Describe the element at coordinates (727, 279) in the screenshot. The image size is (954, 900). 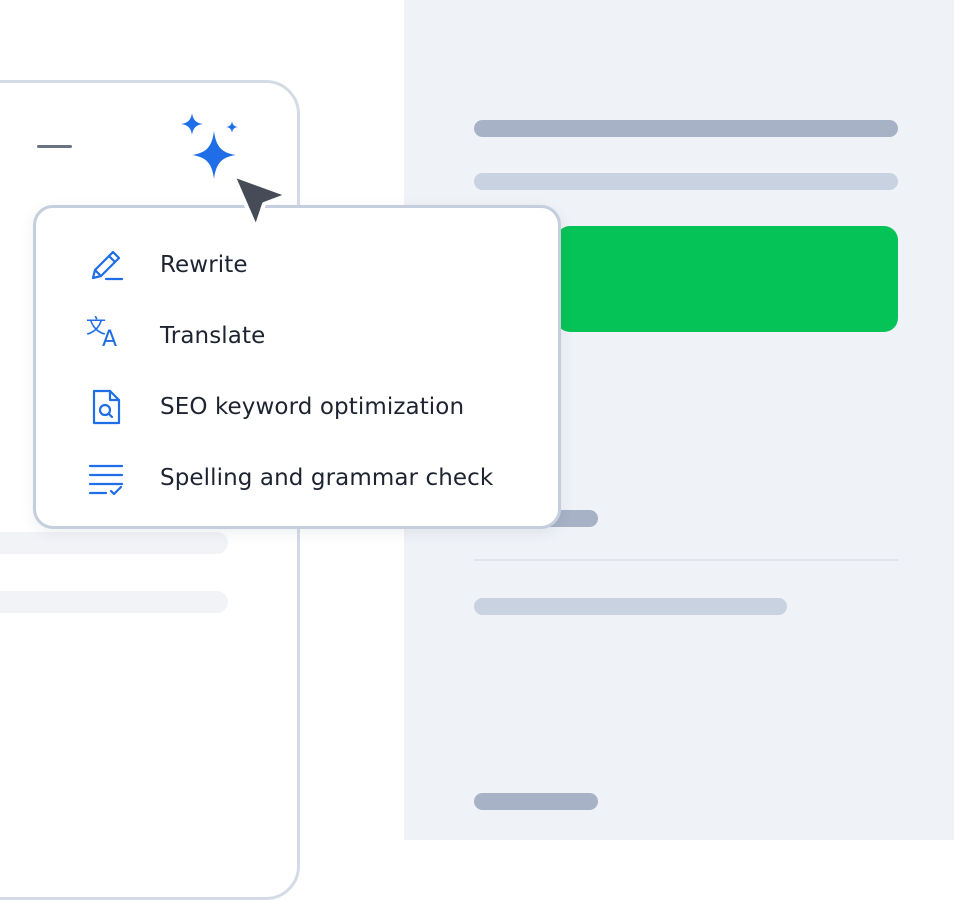
I see `green-content-block` at that location.